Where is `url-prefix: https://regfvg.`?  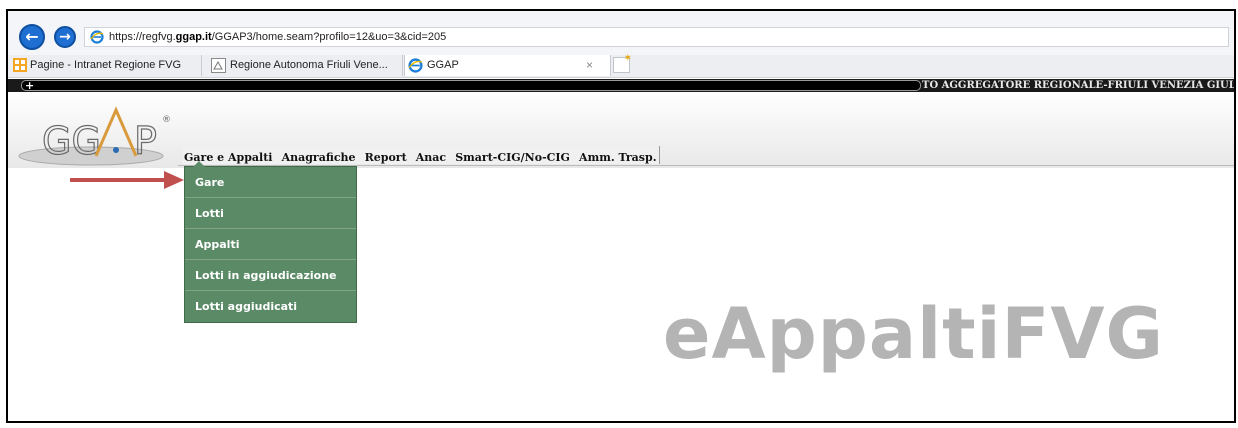 url-prefix: https://regfvg. is located at coordinates (142, 37).